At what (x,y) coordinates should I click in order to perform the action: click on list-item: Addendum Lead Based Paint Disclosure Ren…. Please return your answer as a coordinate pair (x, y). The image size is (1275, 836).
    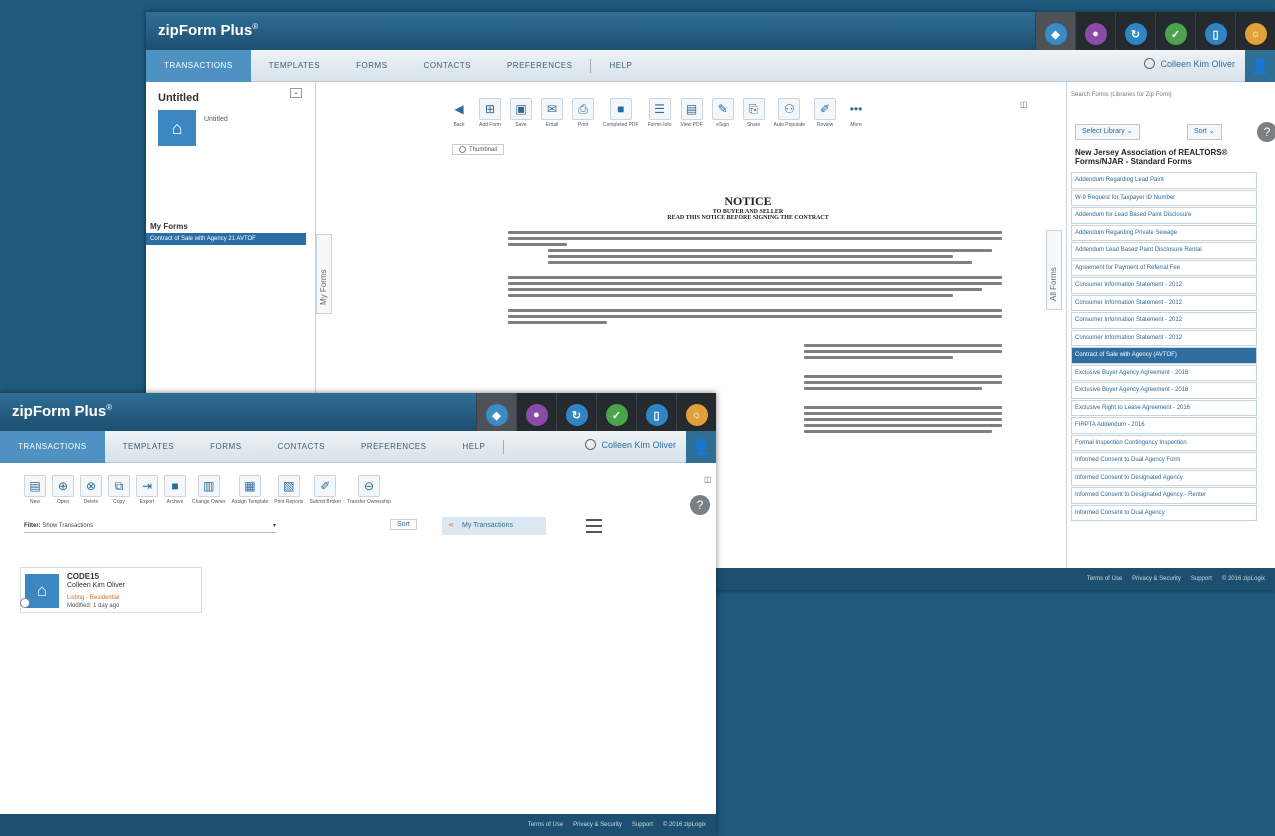
    Looking at the image, I should click on (1164, 250).